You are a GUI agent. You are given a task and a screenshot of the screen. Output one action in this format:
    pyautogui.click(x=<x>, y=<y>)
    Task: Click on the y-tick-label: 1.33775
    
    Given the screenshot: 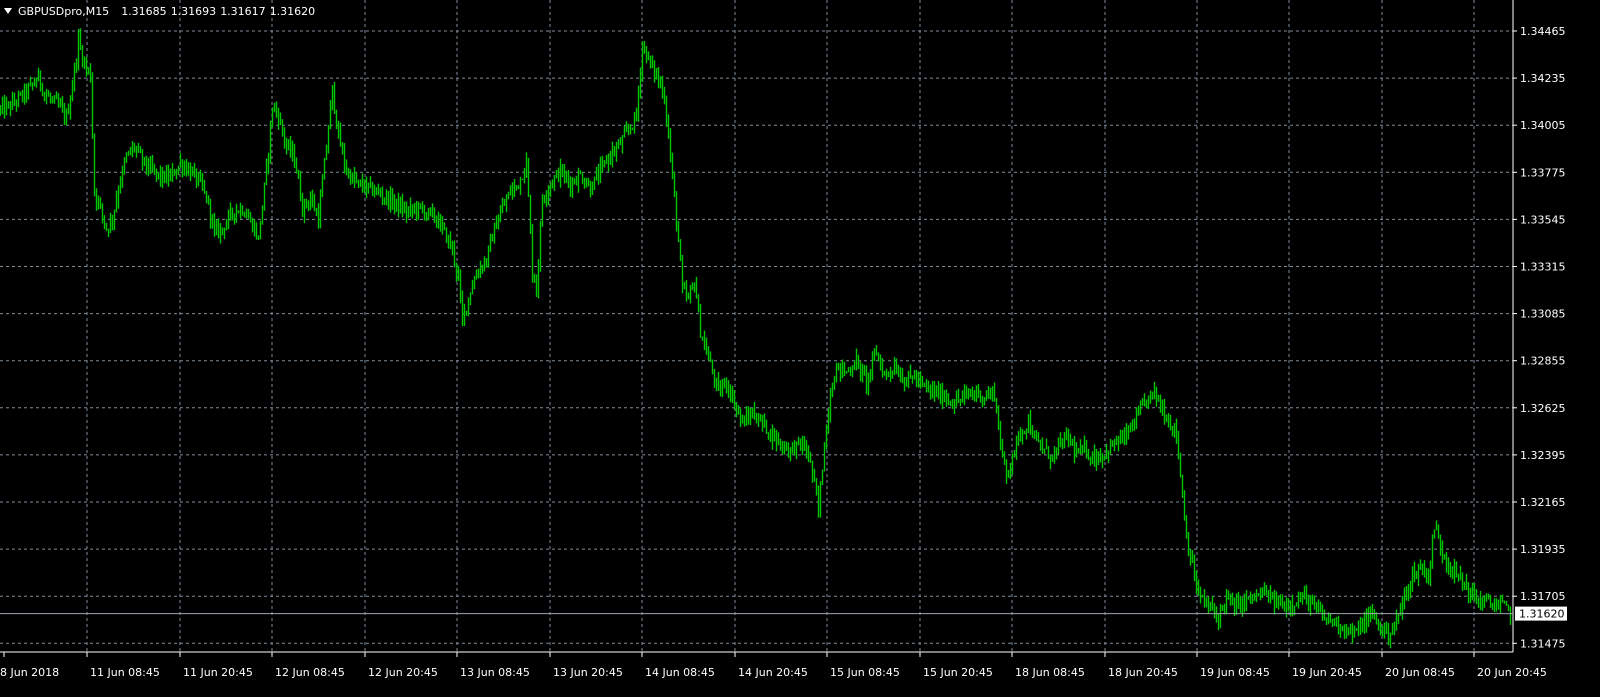 What is the action you would take?
    pyautogui.click(x=1543, y=172)
    